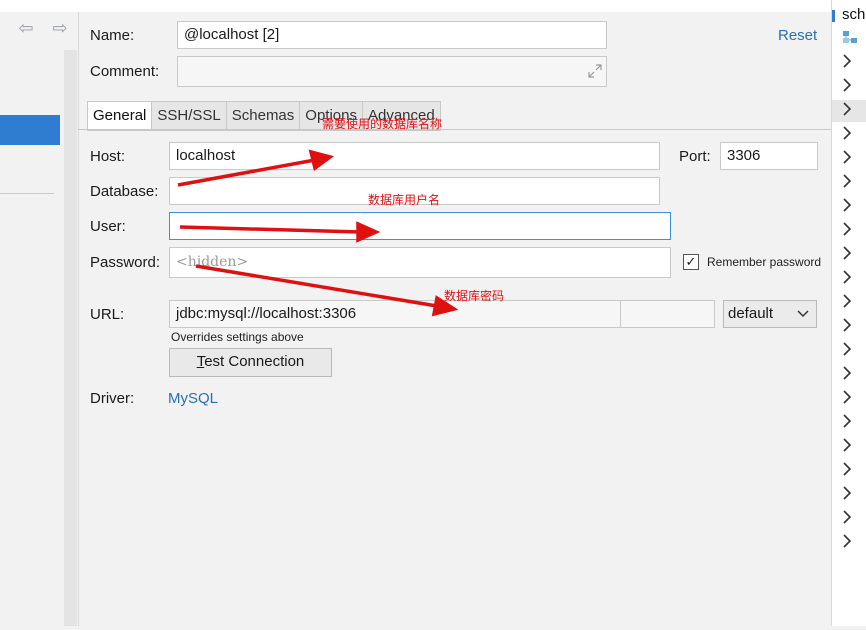 The height and width of the screenshot is (630, 866). Describe the element at coordinates (433, 628) in the screenshot. I see `bottom-edge` at that location.